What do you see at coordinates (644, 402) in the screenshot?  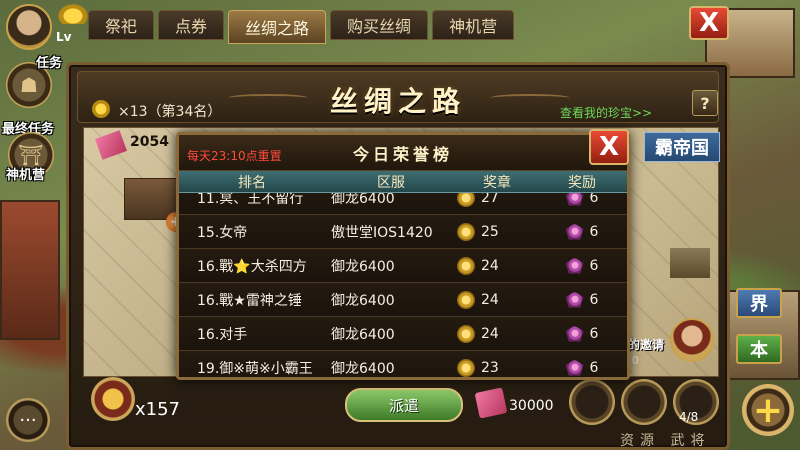 I see `goods-slot-necklace` at bounding box center [644, 402].